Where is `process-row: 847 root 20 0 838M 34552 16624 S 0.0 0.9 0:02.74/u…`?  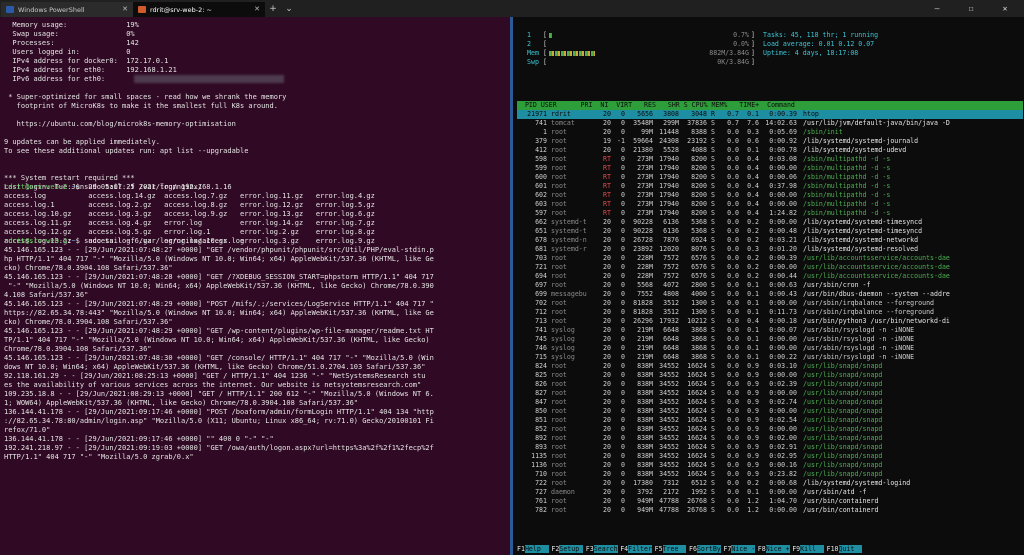 process-row: 847 root 20 0 838M 34552 16624 S 0.0 0.9 0:02.74/u… is located at coordinates (768, 402).